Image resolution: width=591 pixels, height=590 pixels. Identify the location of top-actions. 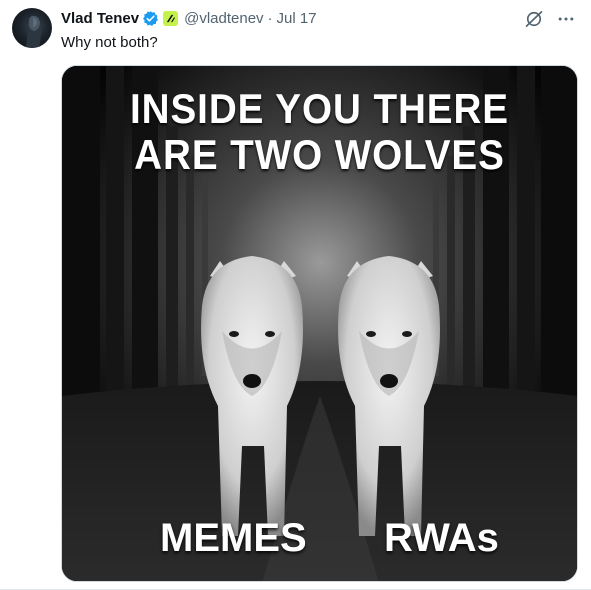
(550, 19).